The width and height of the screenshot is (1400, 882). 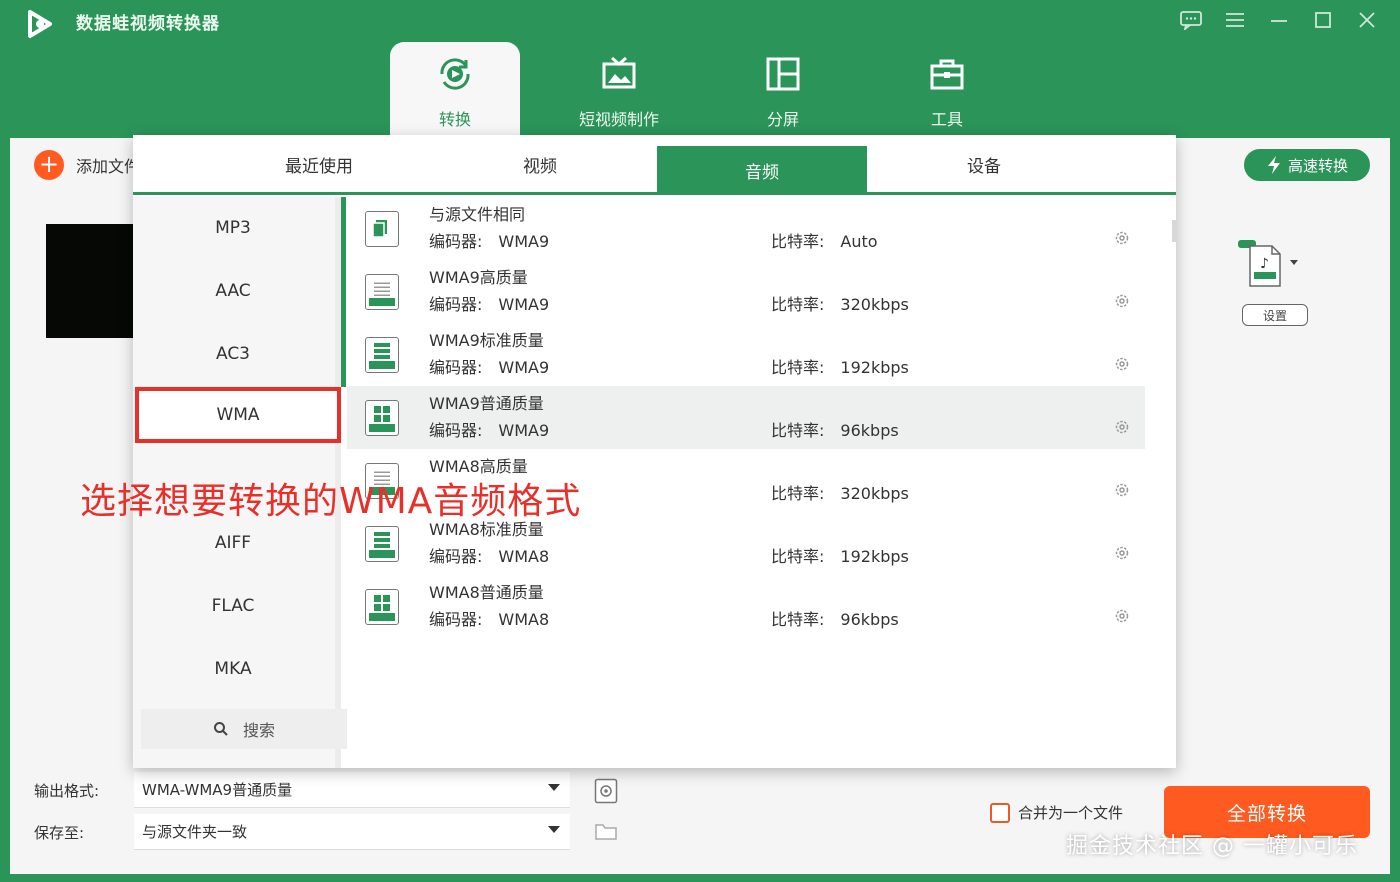 I want to click on add-file-label: 添加文件, so click(x=108, y=166).